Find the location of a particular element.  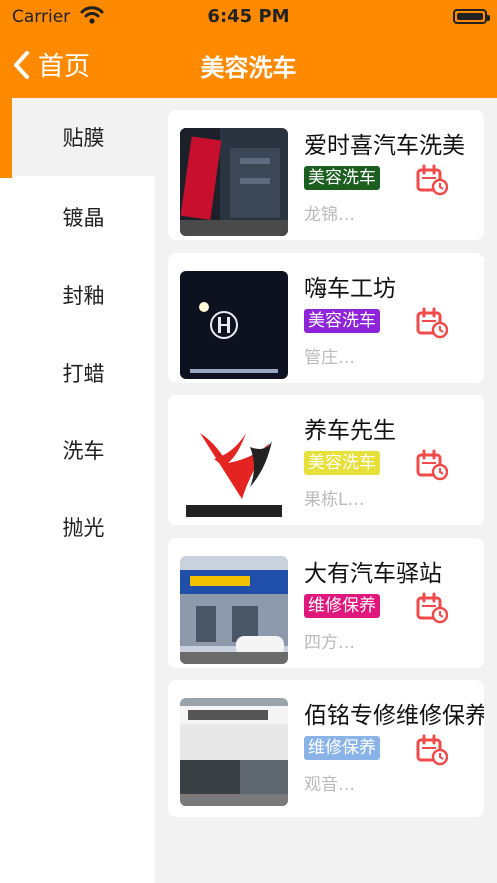

sidebar-item-dujing: 镀晶 is located at coordinates (83, 217).